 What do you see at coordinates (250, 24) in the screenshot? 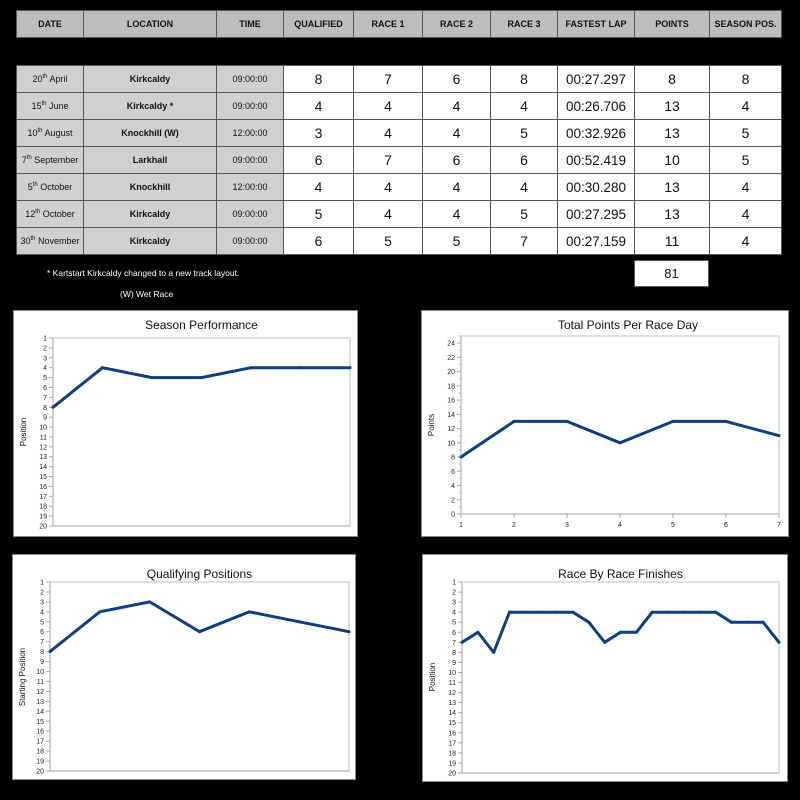
I see `header-time: TIME` at bounding box center [250, 24].